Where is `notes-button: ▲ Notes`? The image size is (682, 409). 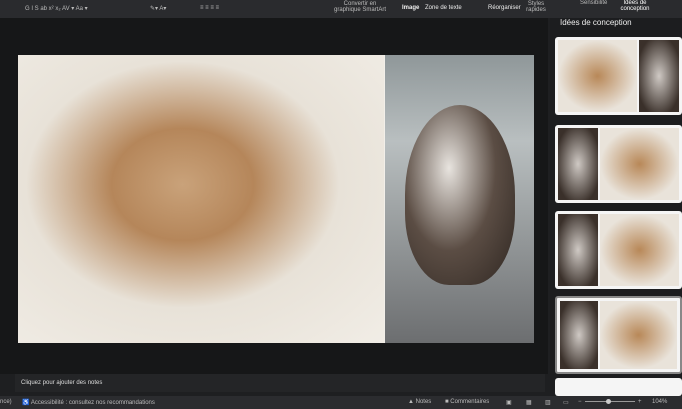 notes-button: ▲ Notes is located at coordinates (419, 402).